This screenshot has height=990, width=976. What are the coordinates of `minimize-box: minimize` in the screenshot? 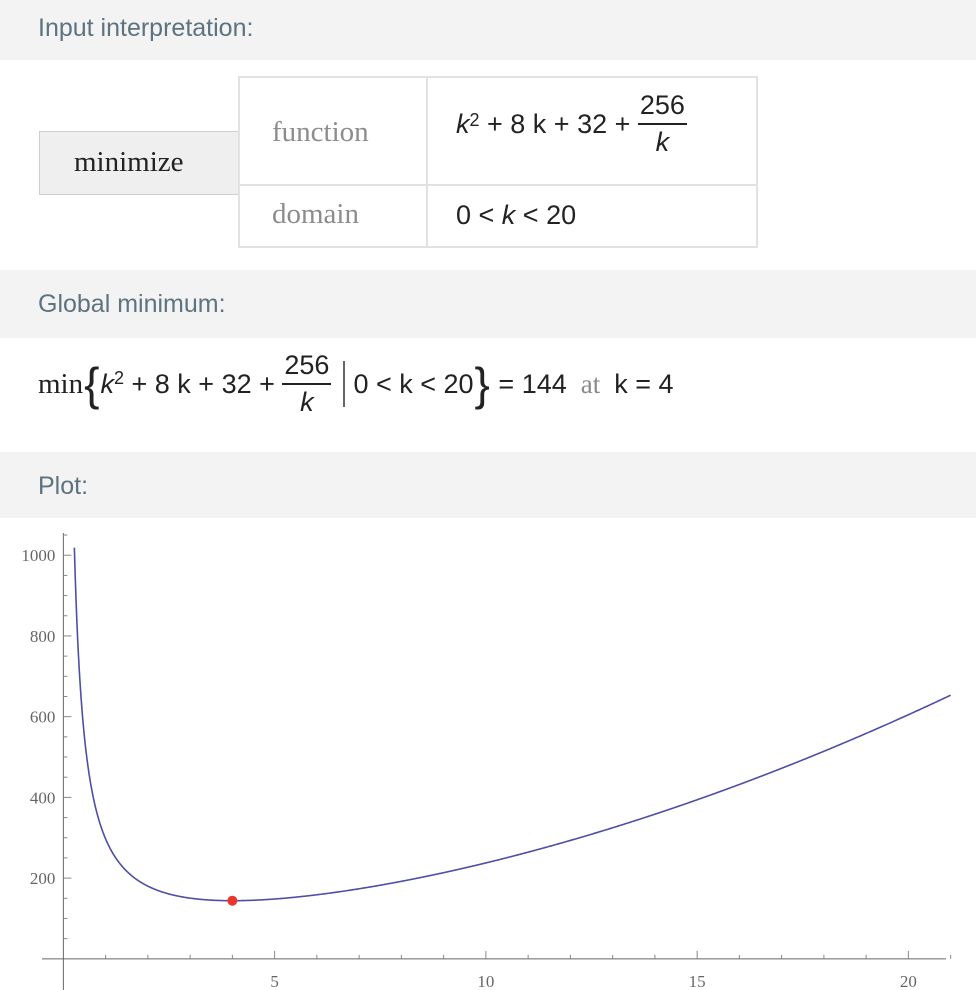 It's located at (139, 163).